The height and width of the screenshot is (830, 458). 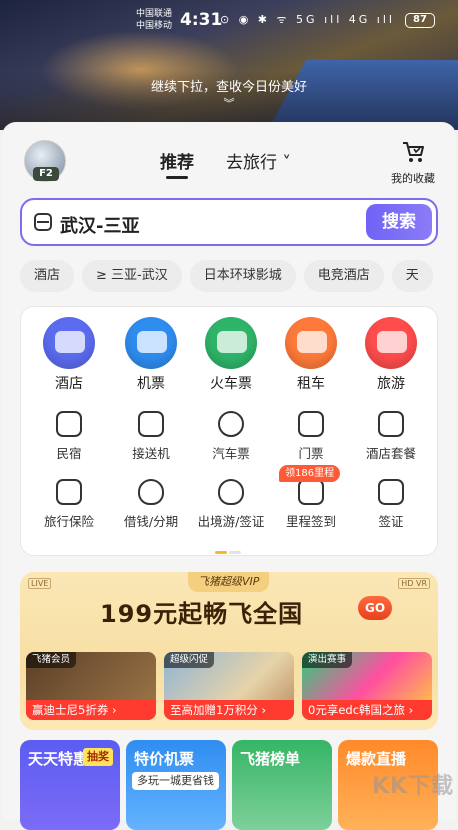 What do you see at coordinates (164, 759) in the screenshot?
I see `promo-title: 特价机票` at bounding box center [164, 759].